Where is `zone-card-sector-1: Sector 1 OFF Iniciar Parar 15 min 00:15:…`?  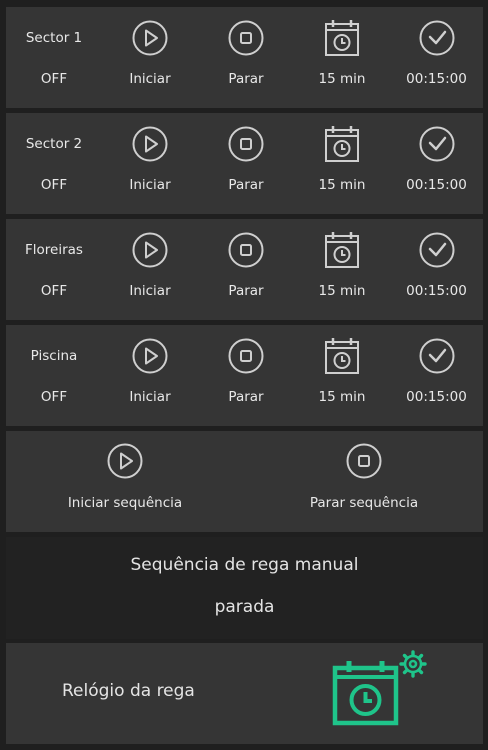
zone-card-sector-1: Sector 1 OFF Iniciar Parar 15 min 00:15:… is located at coordinates (244, 57).